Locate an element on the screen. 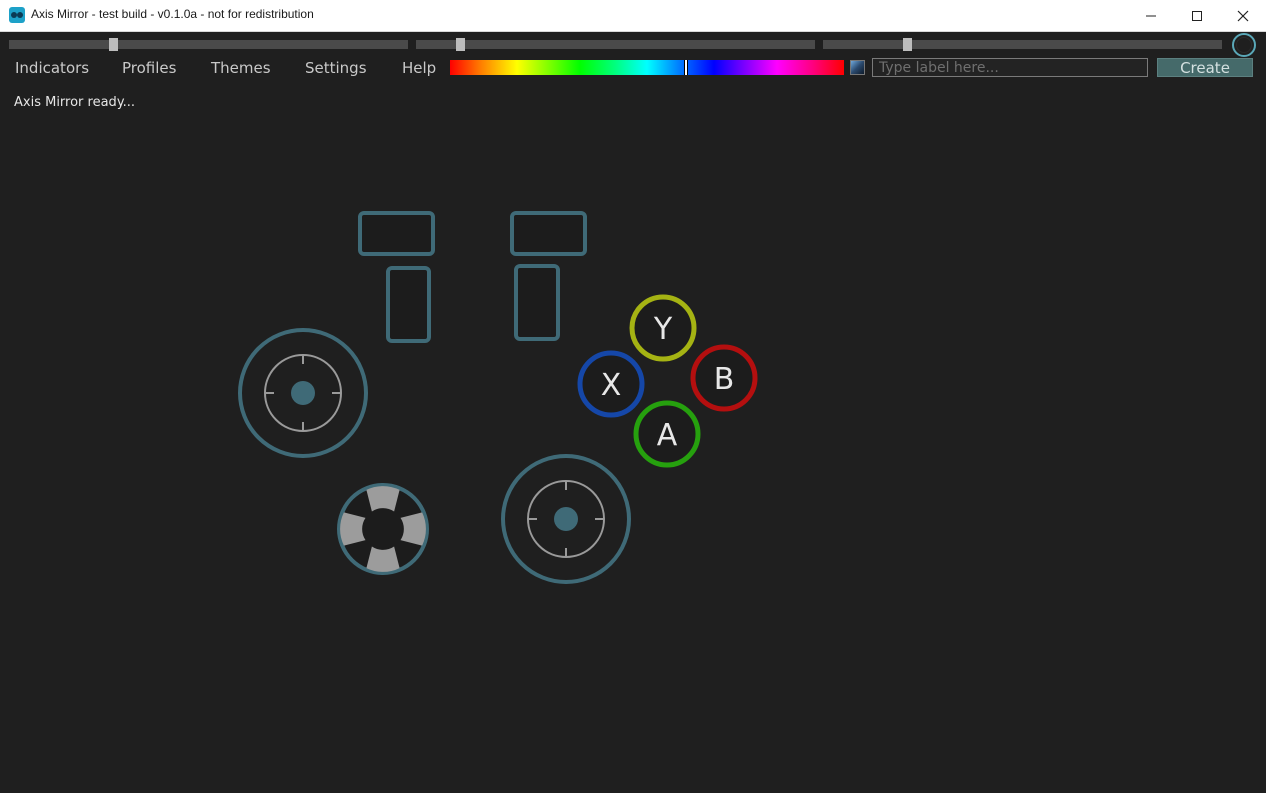  right-bumper is located at coordinates (548, 233).